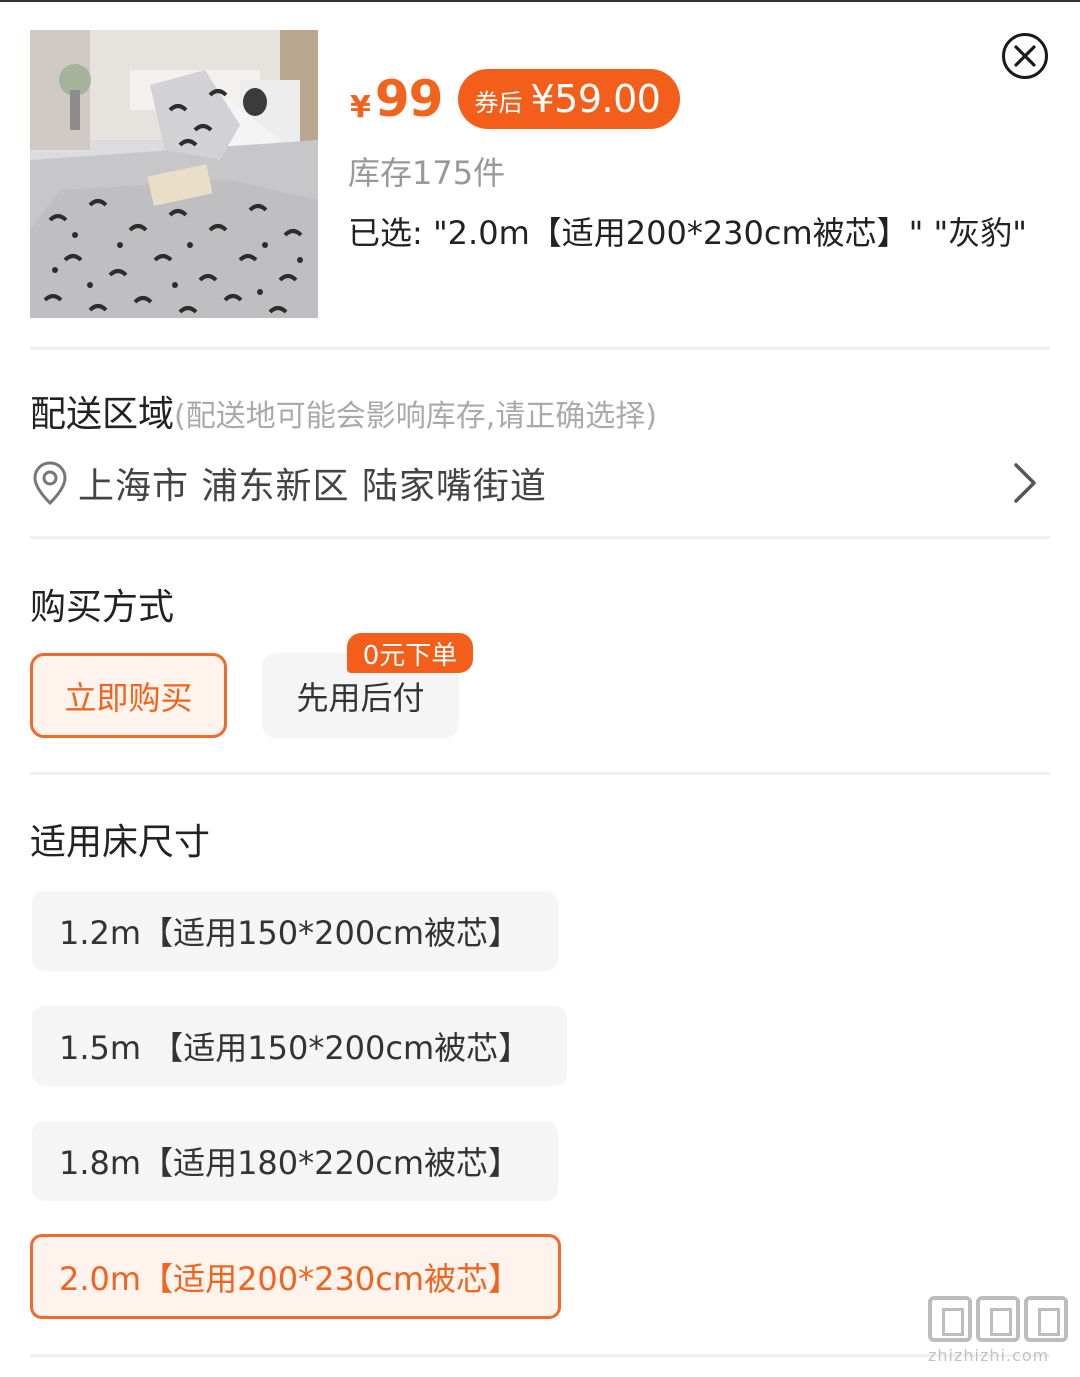 The width and height of the screenshot is (1080, 1377). Describe the element at coordinates (295, 1161) in the screenshot. I see `size-option: 1.8m【适用180*220cm被芯】` at that location.